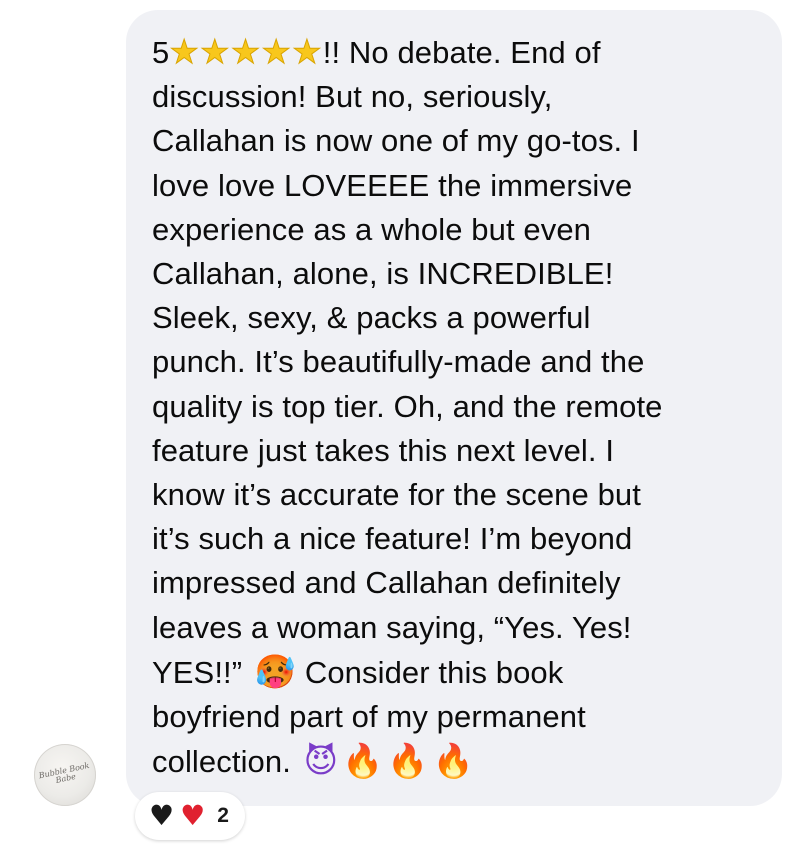 Image resolution: width=800 pixels, height=868 pixels. I want to click on reaction-count: 2, so click(223, 815).